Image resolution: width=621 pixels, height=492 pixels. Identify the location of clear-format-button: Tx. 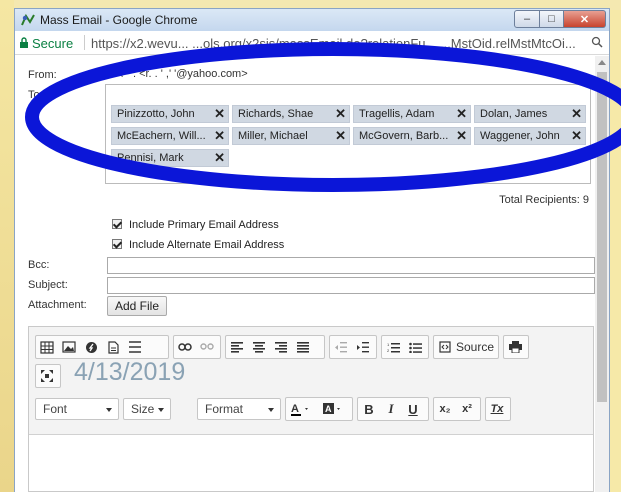
(497, 409).